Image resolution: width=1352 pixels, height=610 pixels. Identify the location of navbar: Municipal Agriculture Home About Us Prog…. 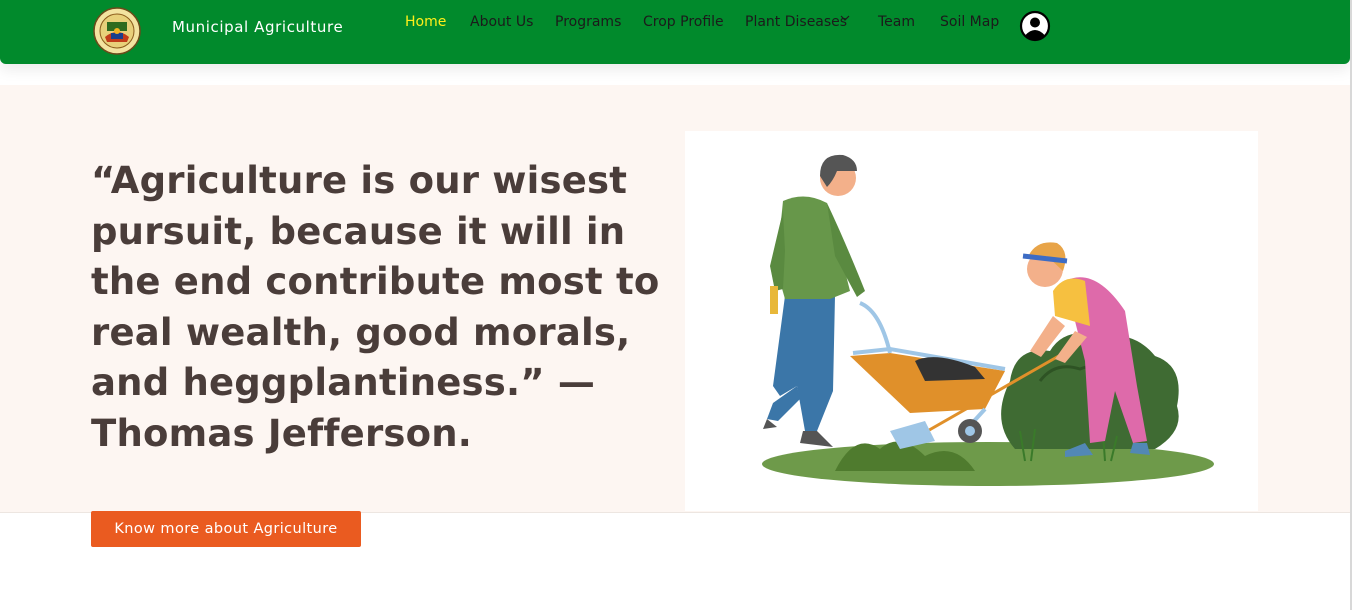
(675, 32).